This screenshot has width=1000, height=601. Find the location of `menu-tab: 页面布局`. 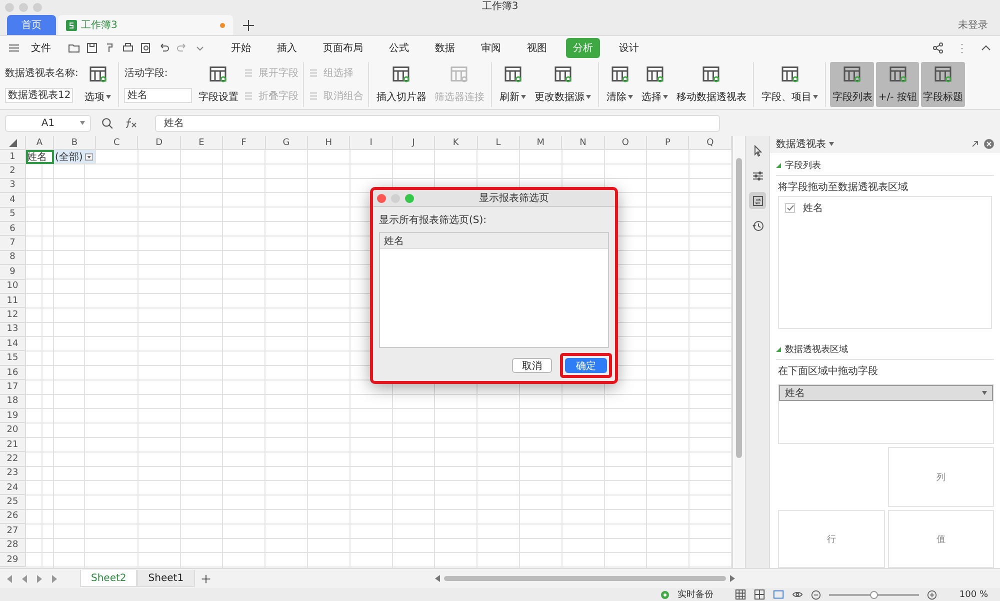

menu-tab: 页面布局 is located at coordinates (343, 48).